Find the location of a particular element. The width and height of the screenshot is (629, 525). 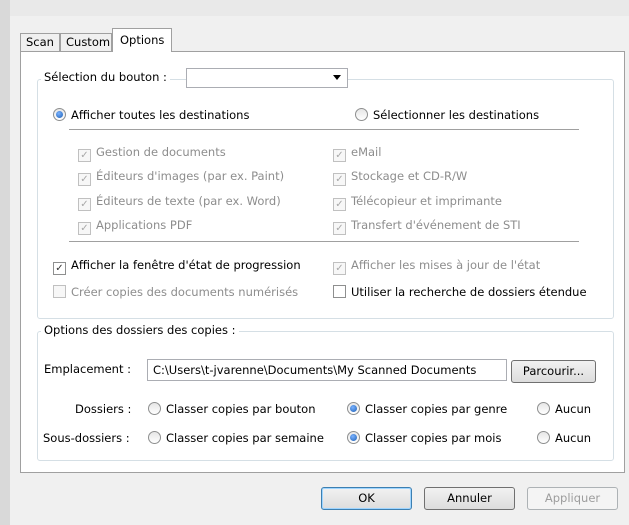

radio-label: Classer copies par genre is located at coordinates (436, 409).